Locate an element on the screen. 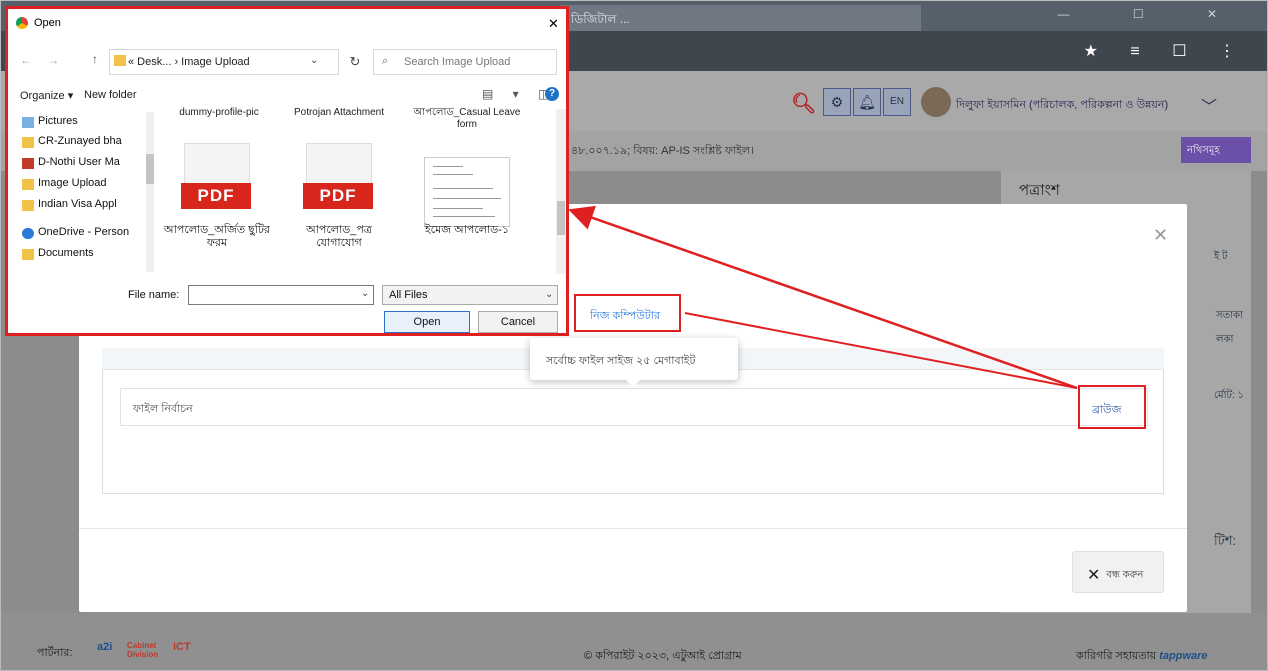 The height and width of the screenshot is (671, 1268). cancel-button: Cancel is located at coordinates (518, 322).